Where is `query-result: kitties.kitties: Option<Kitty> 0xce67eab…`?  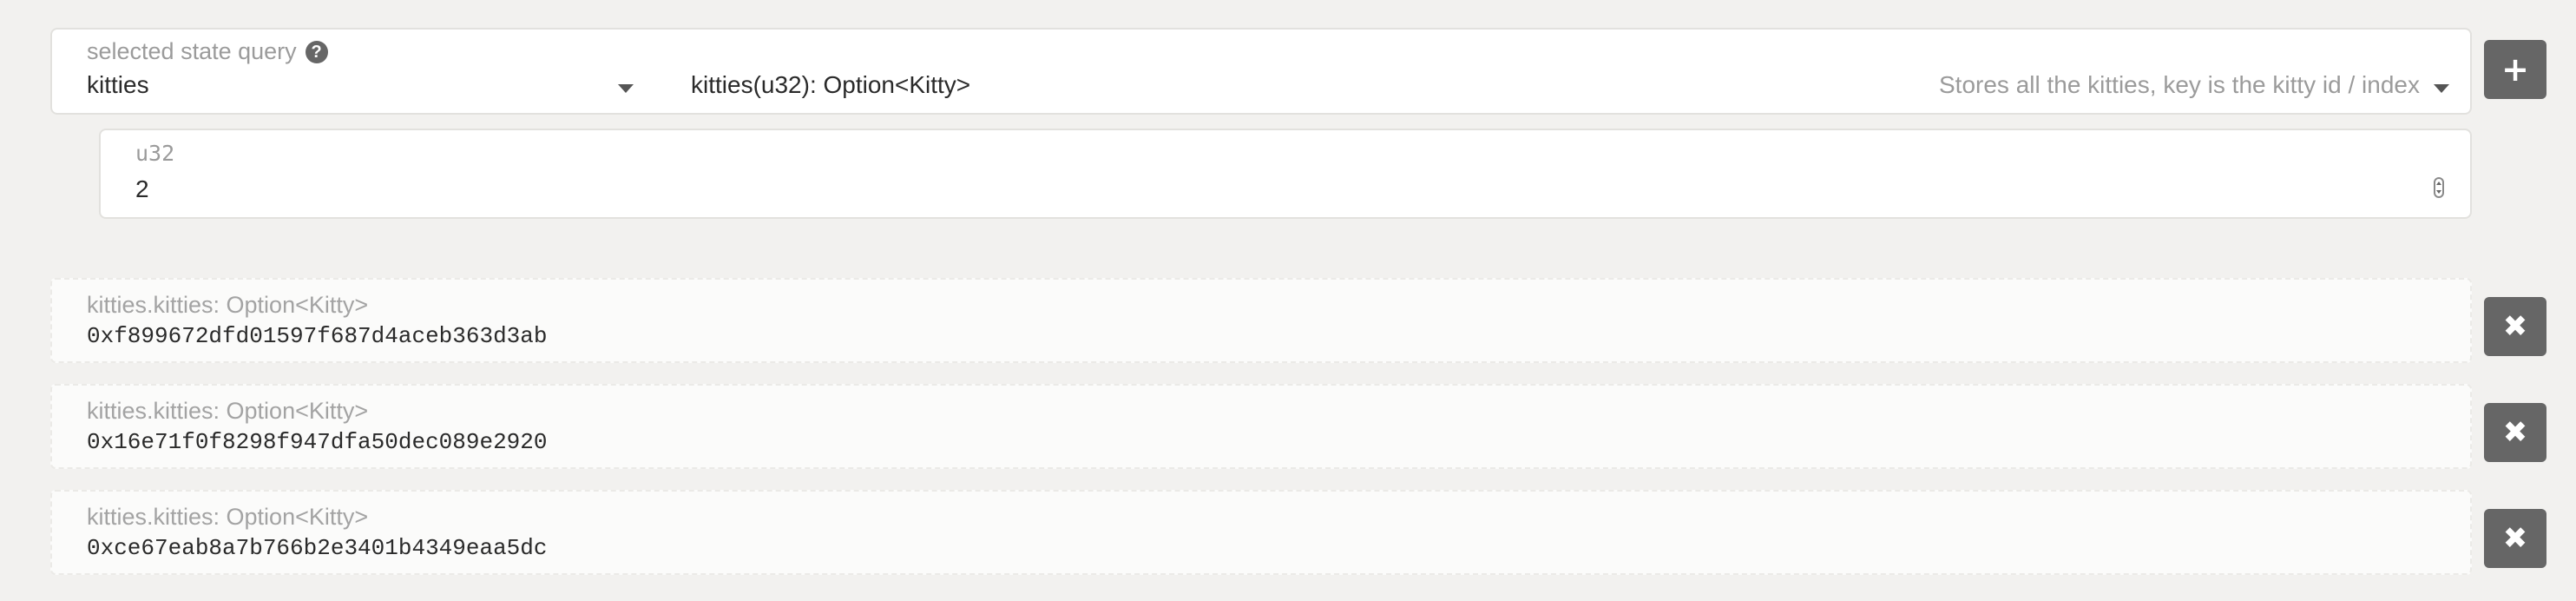
query-result: kitties.kitties: Option<Kitty> 0xce67eab… is located at coordinates (1261, 532).